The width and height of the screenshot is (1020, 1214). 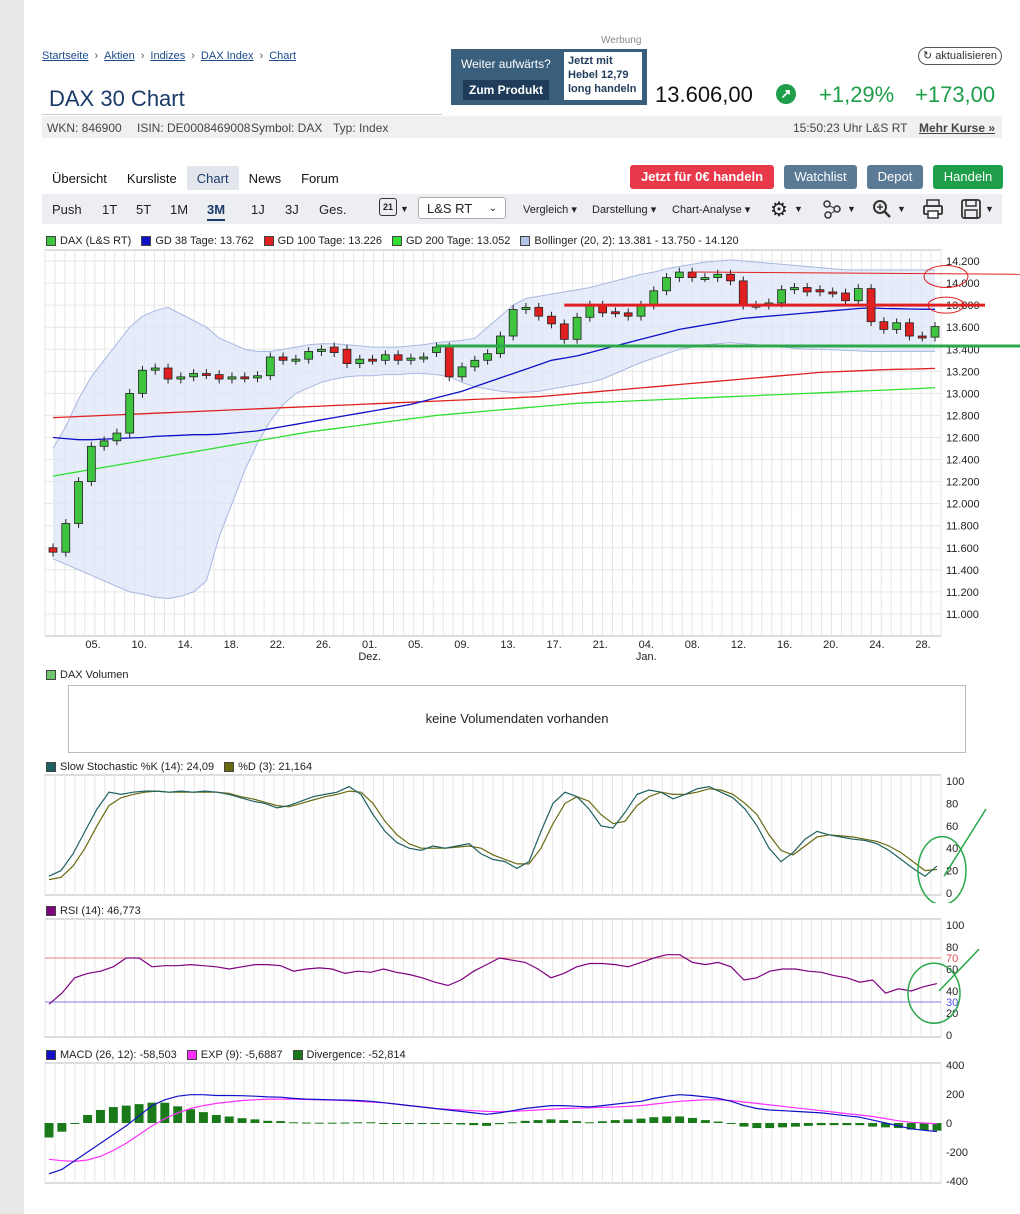 What do you see at coordinates (507, 645) in the screenshot?
I see `x-tick-label: 13.` at bounding box center [507, 645].